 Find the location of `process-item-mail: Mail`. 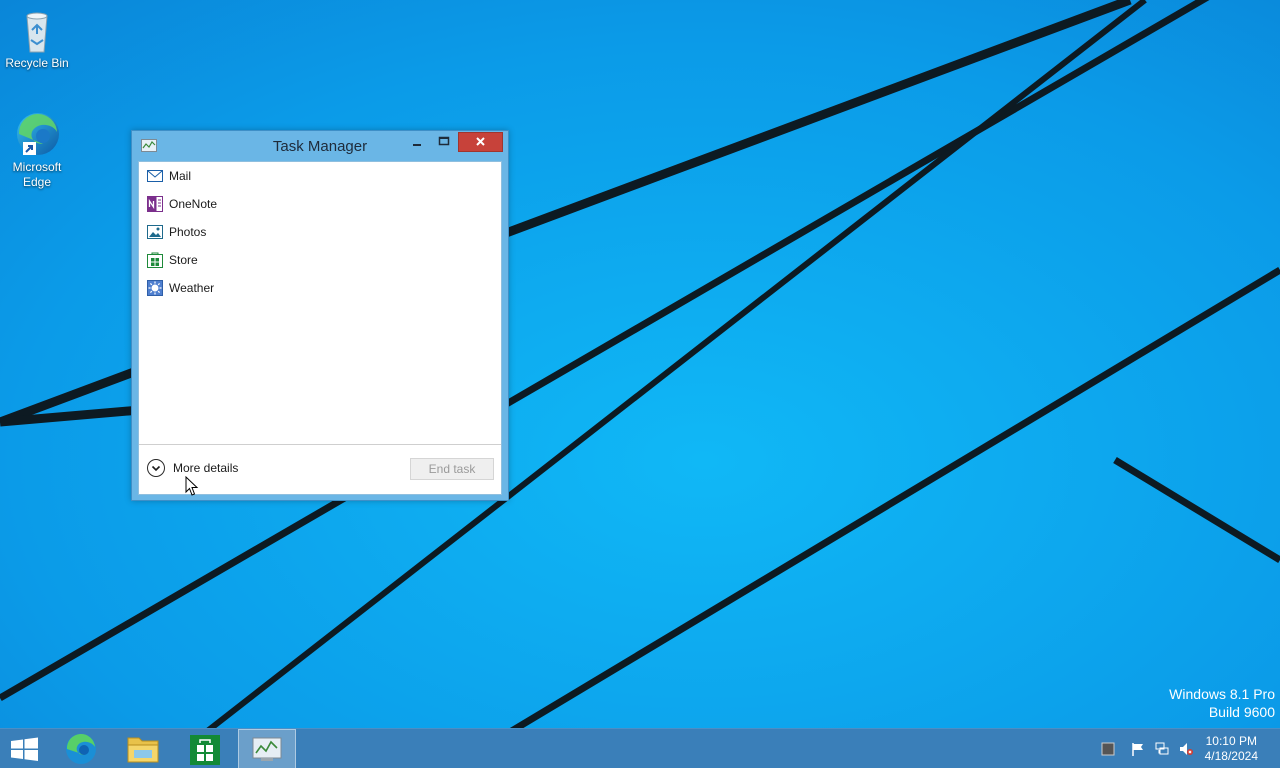

process-item-mail: Mail is located at coordinates (320, 176).